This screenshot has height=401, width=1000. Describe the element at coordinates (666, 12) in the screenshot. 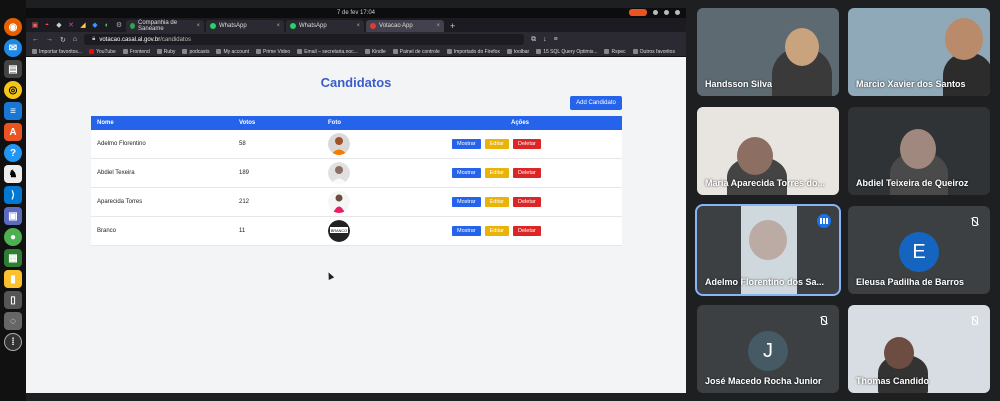

I see `volume-icon` at that location.